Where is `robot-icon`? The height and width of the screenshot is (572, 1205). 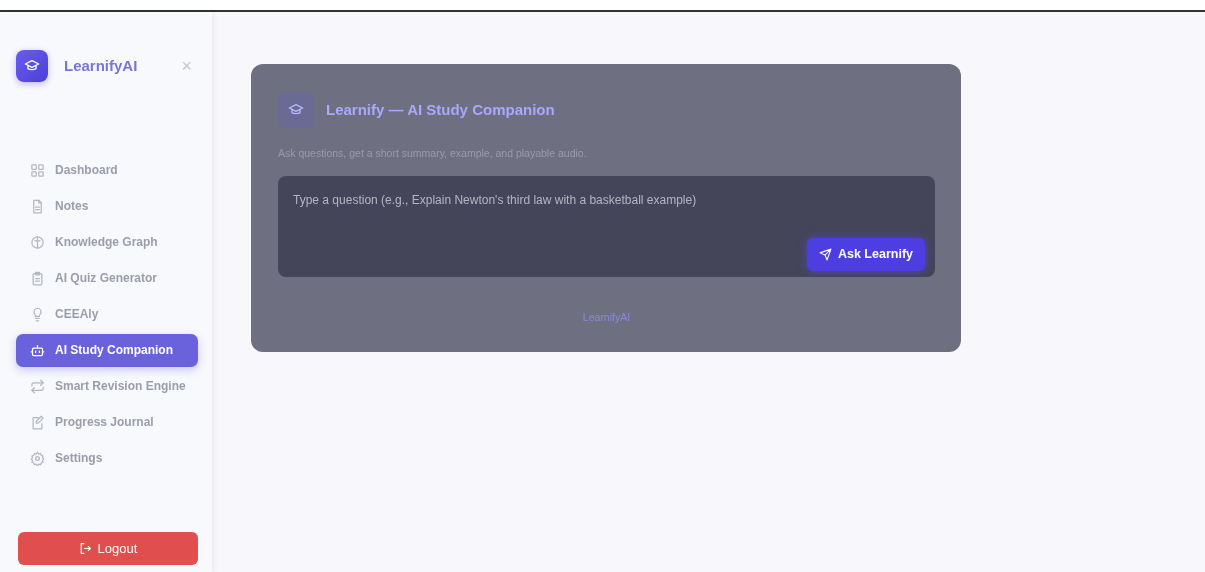
robot-icon is located at coordinates (37, 350).